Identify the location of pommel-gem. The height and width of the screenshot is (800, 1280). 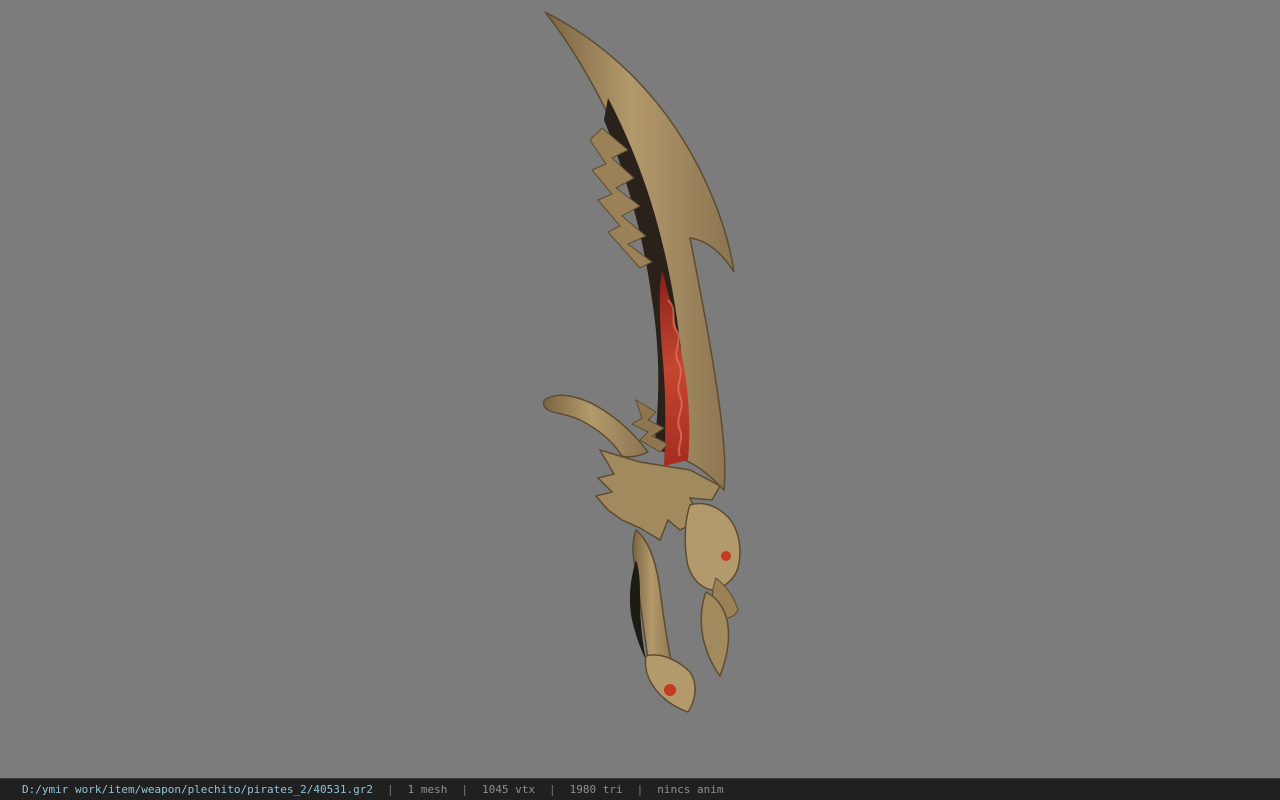
(670, 690).